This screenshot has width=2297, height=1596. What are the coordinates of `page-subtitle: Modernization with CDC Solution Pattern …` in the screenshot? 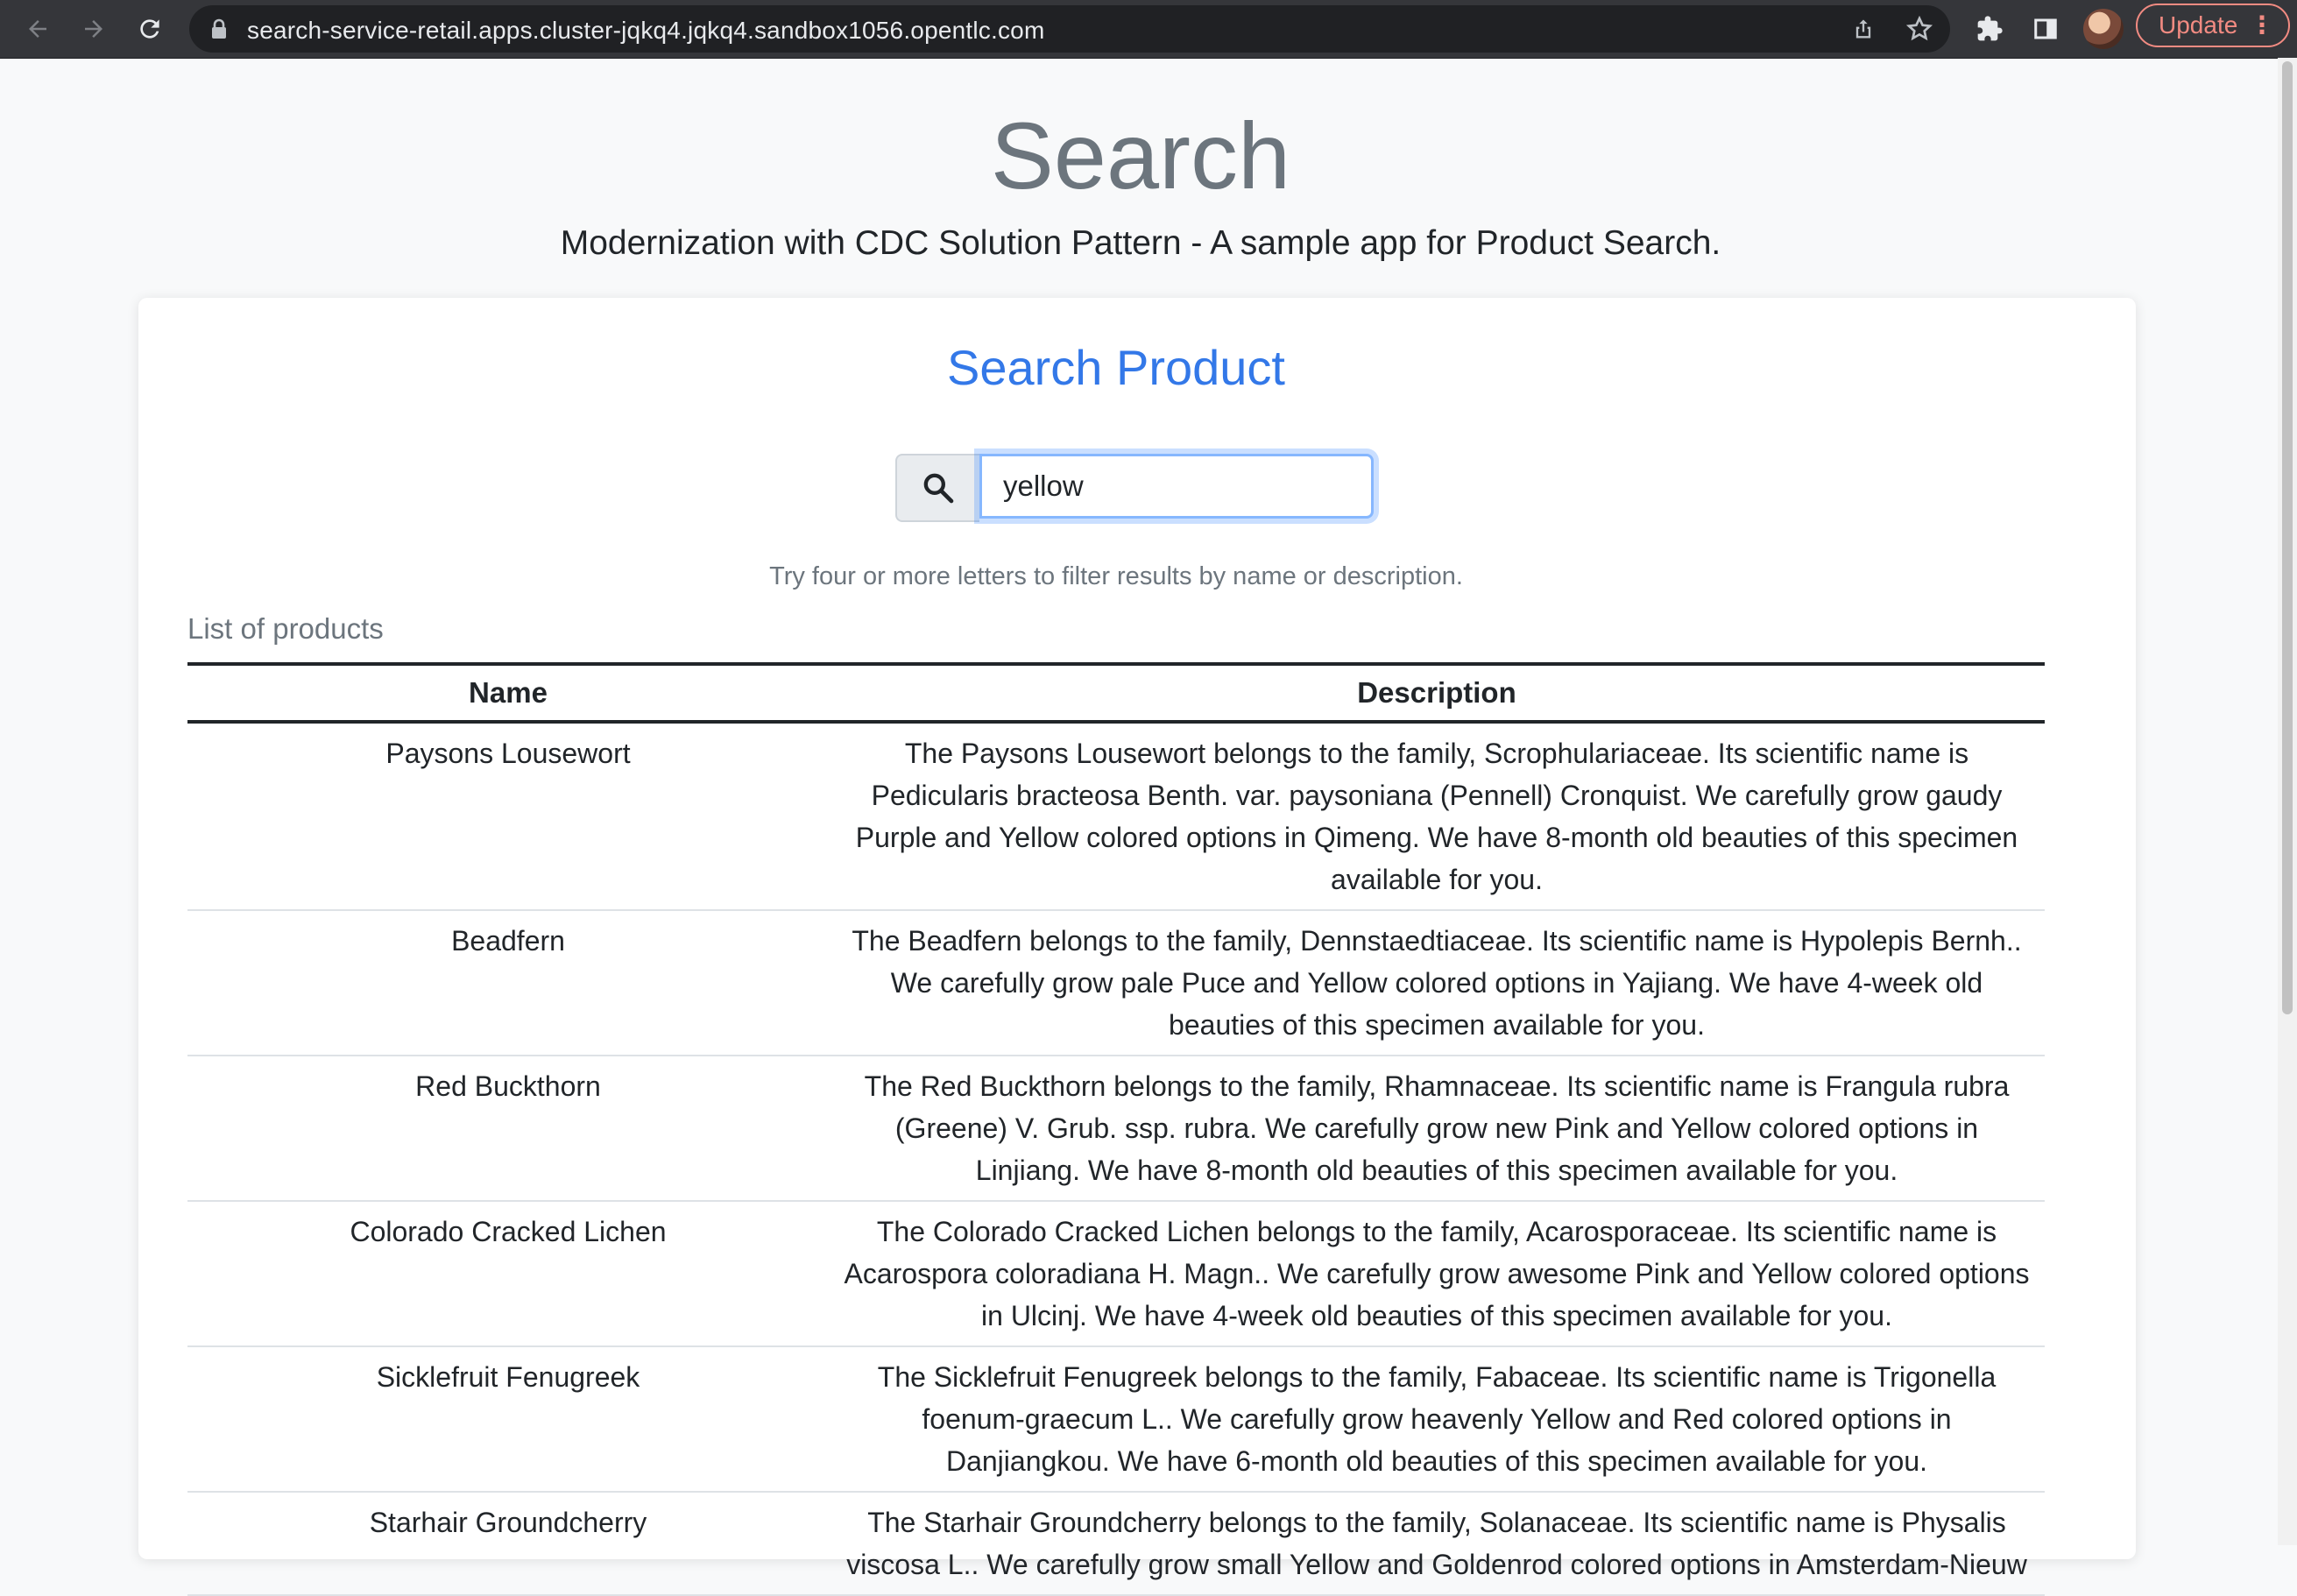 It's located at (1141, 243).